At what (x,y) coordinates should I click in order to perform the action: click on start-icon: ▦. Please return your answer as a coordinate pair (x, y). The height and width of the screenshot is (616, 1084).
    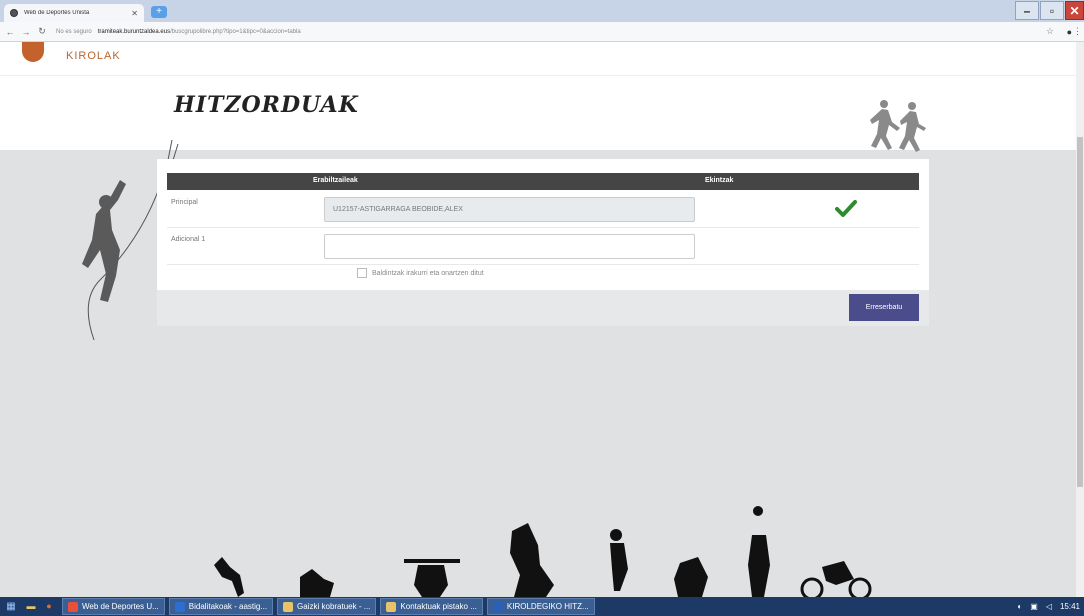
    Looking at the image, I should click on (11, 606).